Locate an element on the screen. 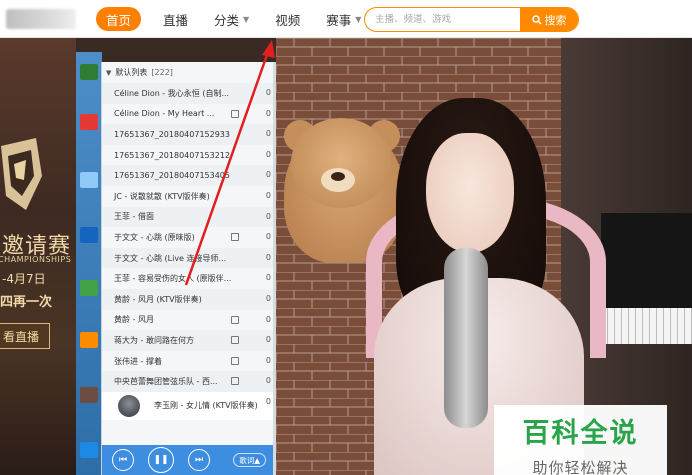 The height and width of the screenshot is (475, 692). track-title: 蒋大为 - 敢问路在何方 is located at coordinates (154, 340).